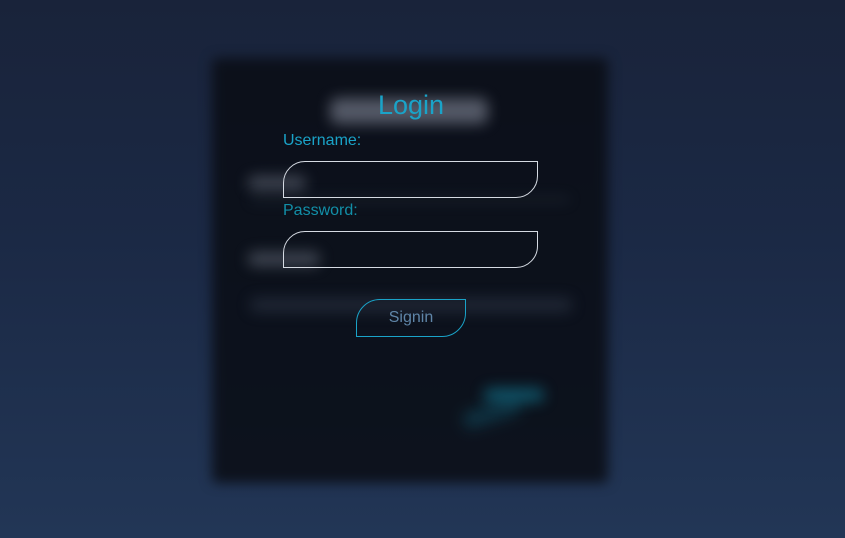 The height and width of the screenshot is (538, 845). Describe the element at coordinates (410, 199) in the screenshot. I see `blurred-divider-shape` at that location.